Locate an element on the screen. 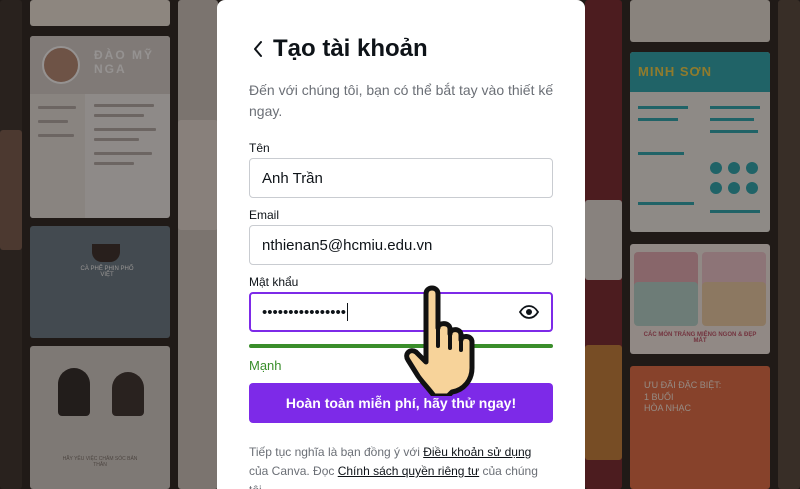 This screenshot has width=800, height=489. template-thumb-friends: HÃY YÊU VIỆC CHĂM SÓC BẢN THÂN is located at coordinates (100, 417).